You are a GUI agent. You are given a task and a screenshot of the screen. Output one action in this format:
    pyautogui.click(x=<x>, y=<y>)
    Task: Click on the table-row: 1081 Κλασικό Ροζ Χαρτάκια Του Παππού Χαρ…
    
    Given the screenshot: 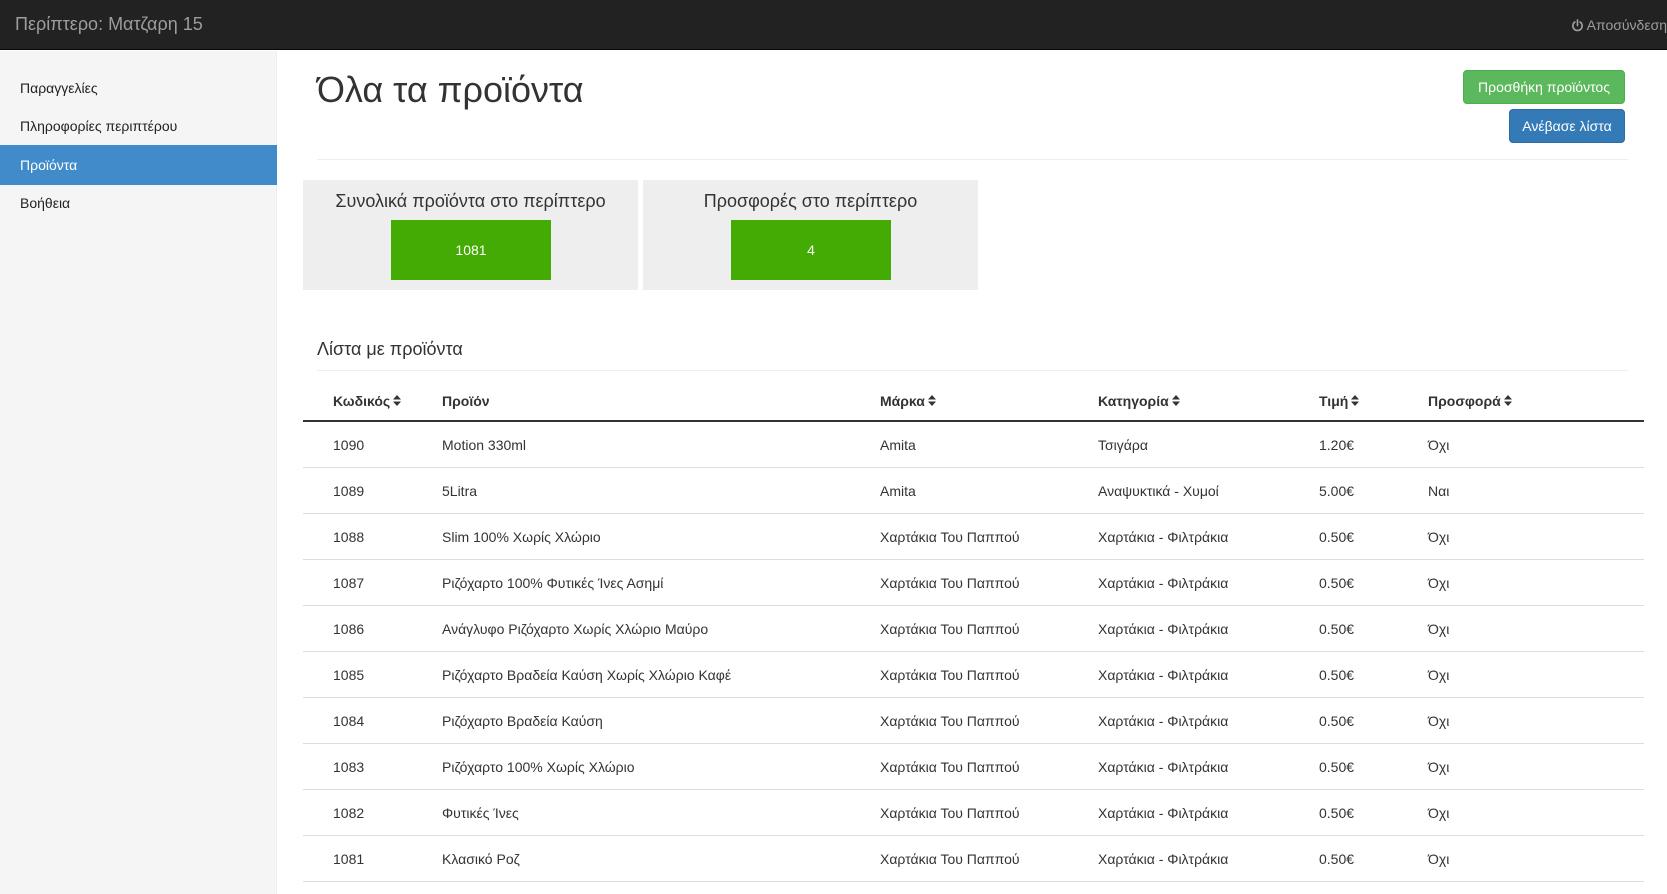 What is the action you would take?
    pyautogui.click(x=973, y=859)
    